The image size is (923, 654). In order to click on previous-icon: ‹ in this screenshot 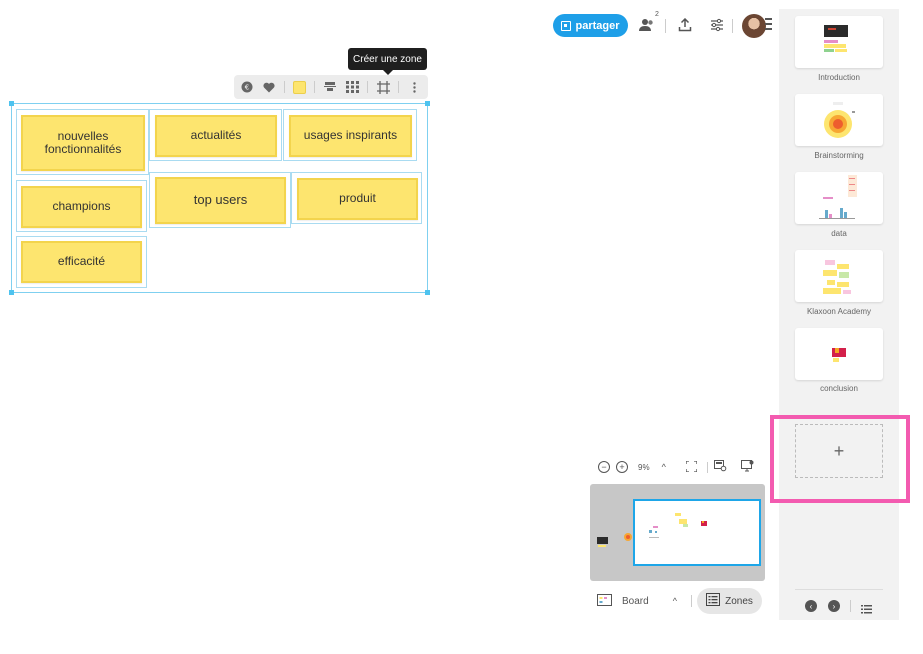, I will do `click(811, 606)`.